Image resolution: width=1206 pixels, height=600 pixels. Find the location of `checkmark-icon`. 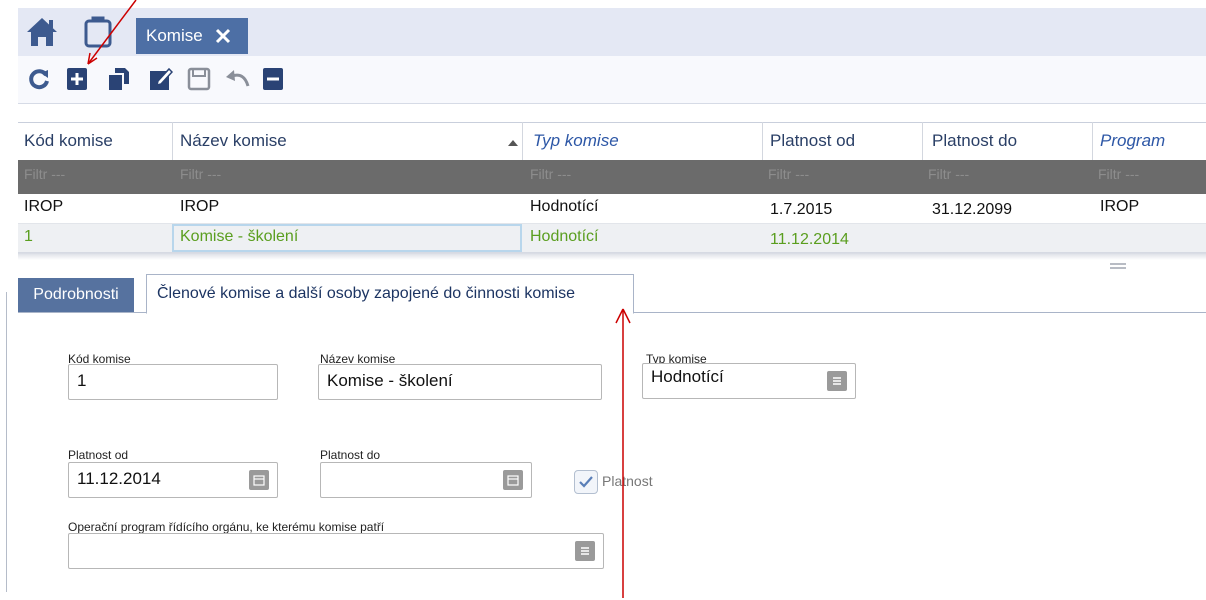

checkmark-icon is located at coordinates (586, 482).